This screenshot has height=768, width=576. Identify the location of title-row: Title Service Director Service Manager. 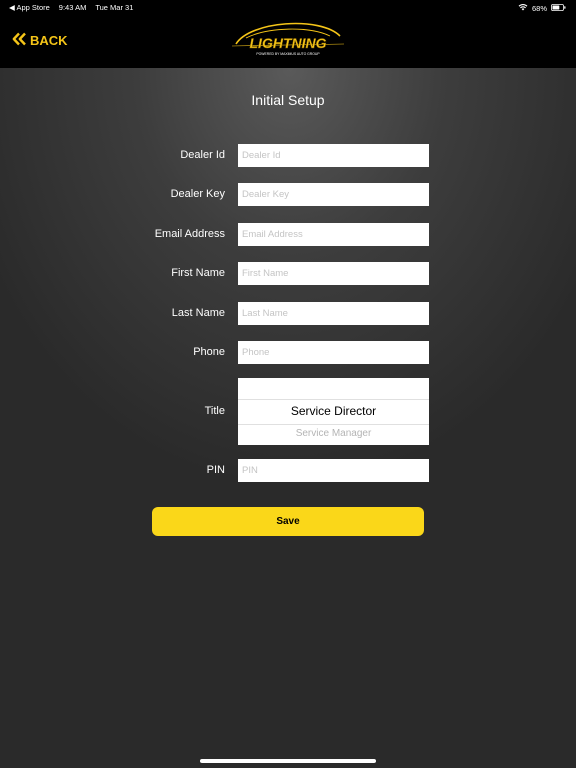
(288, 411).